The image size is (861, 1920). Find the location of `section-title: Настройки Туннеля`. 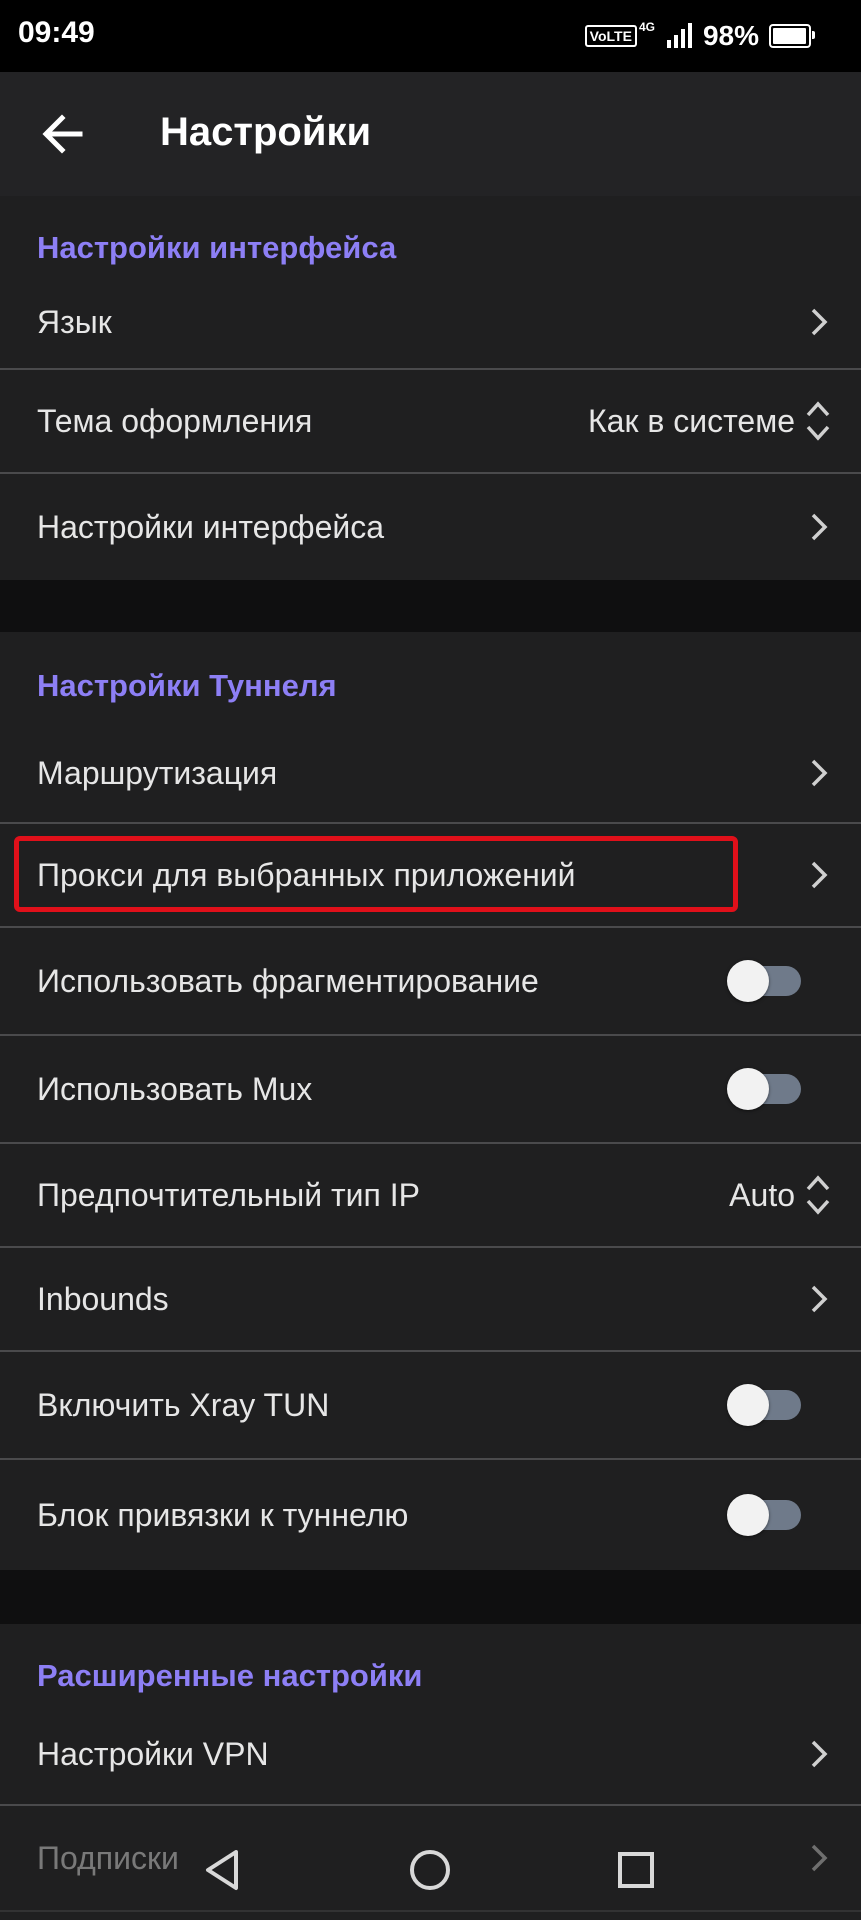

section-title: Настройки Туннеля is located at coordinates (187, 685).